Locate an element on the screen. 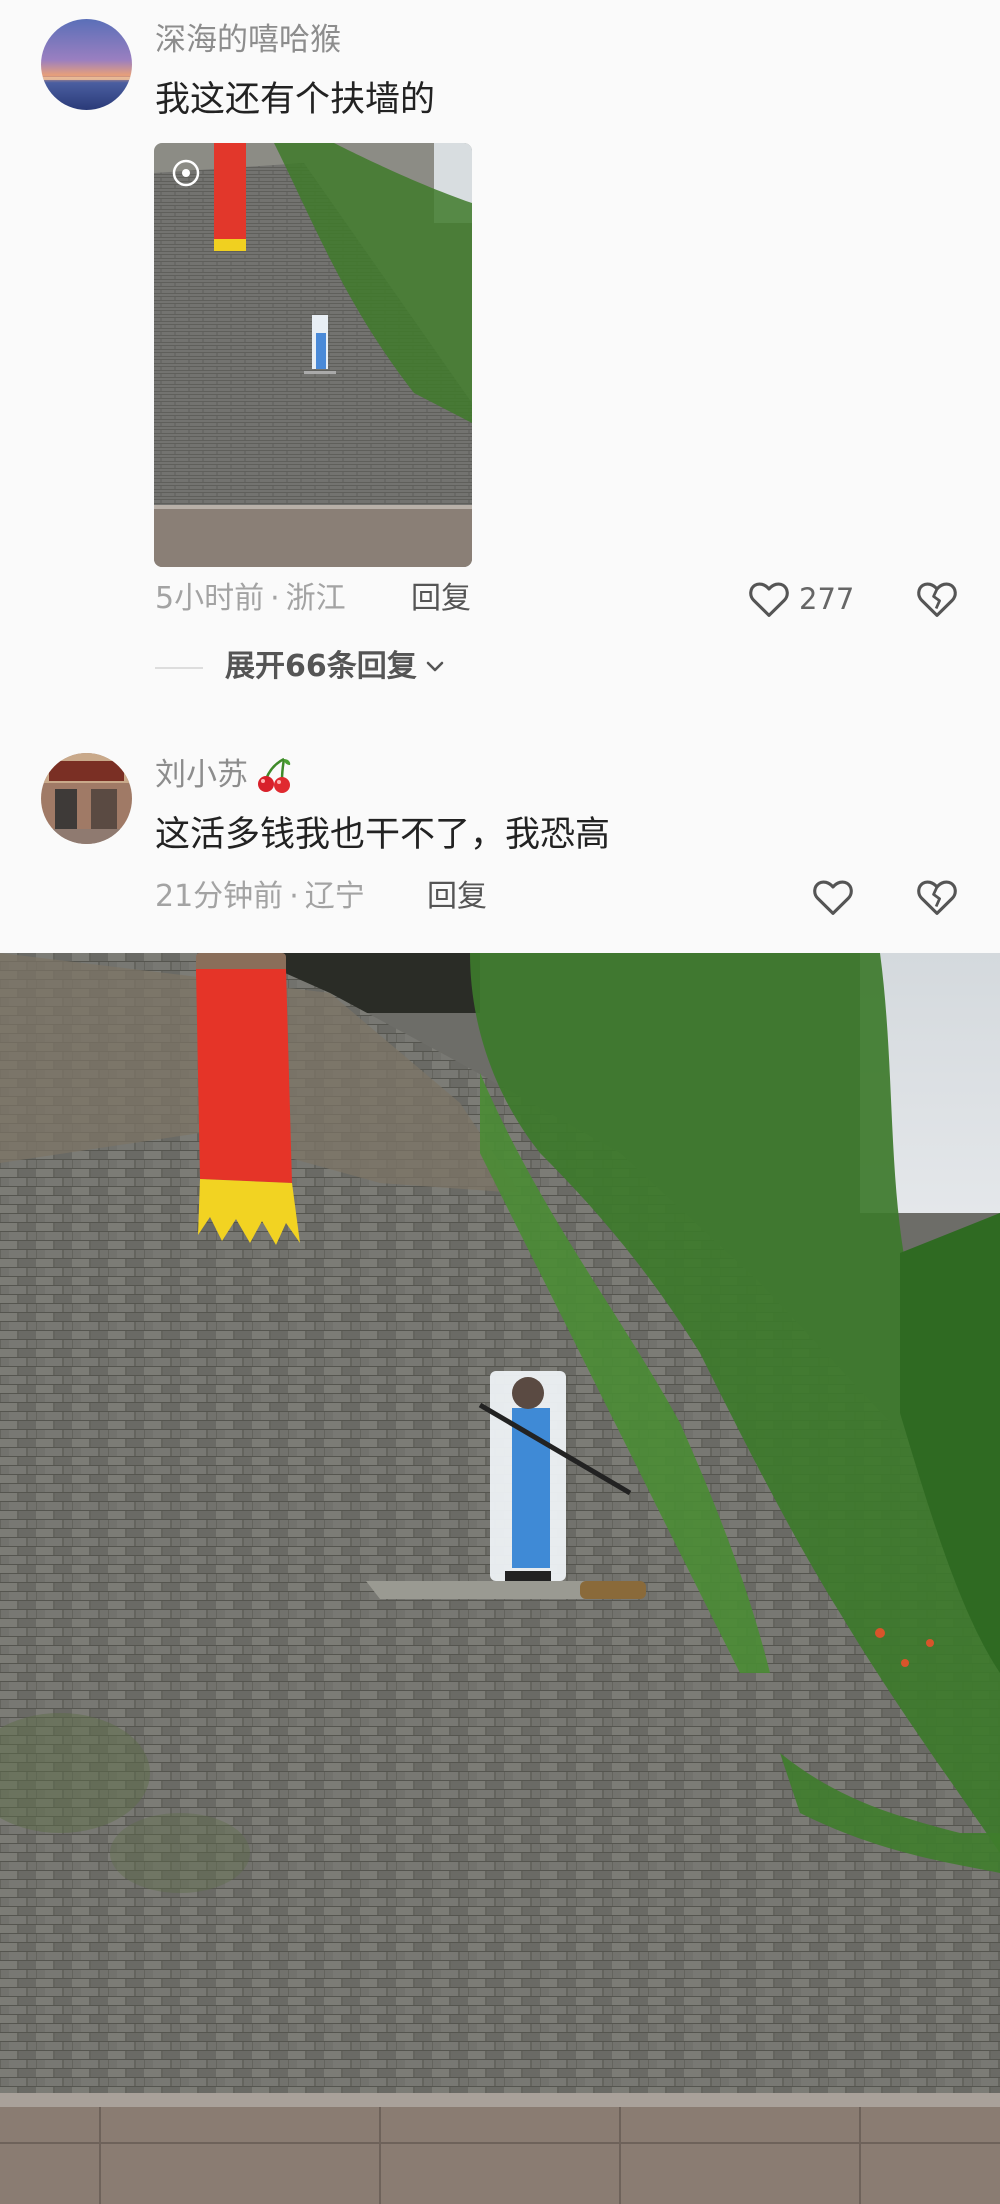 Image resolution: width=1000 pixels, height=2204 pixels. comment-username: 深海的嘻哈猴 is located at coordinates (248, 40).